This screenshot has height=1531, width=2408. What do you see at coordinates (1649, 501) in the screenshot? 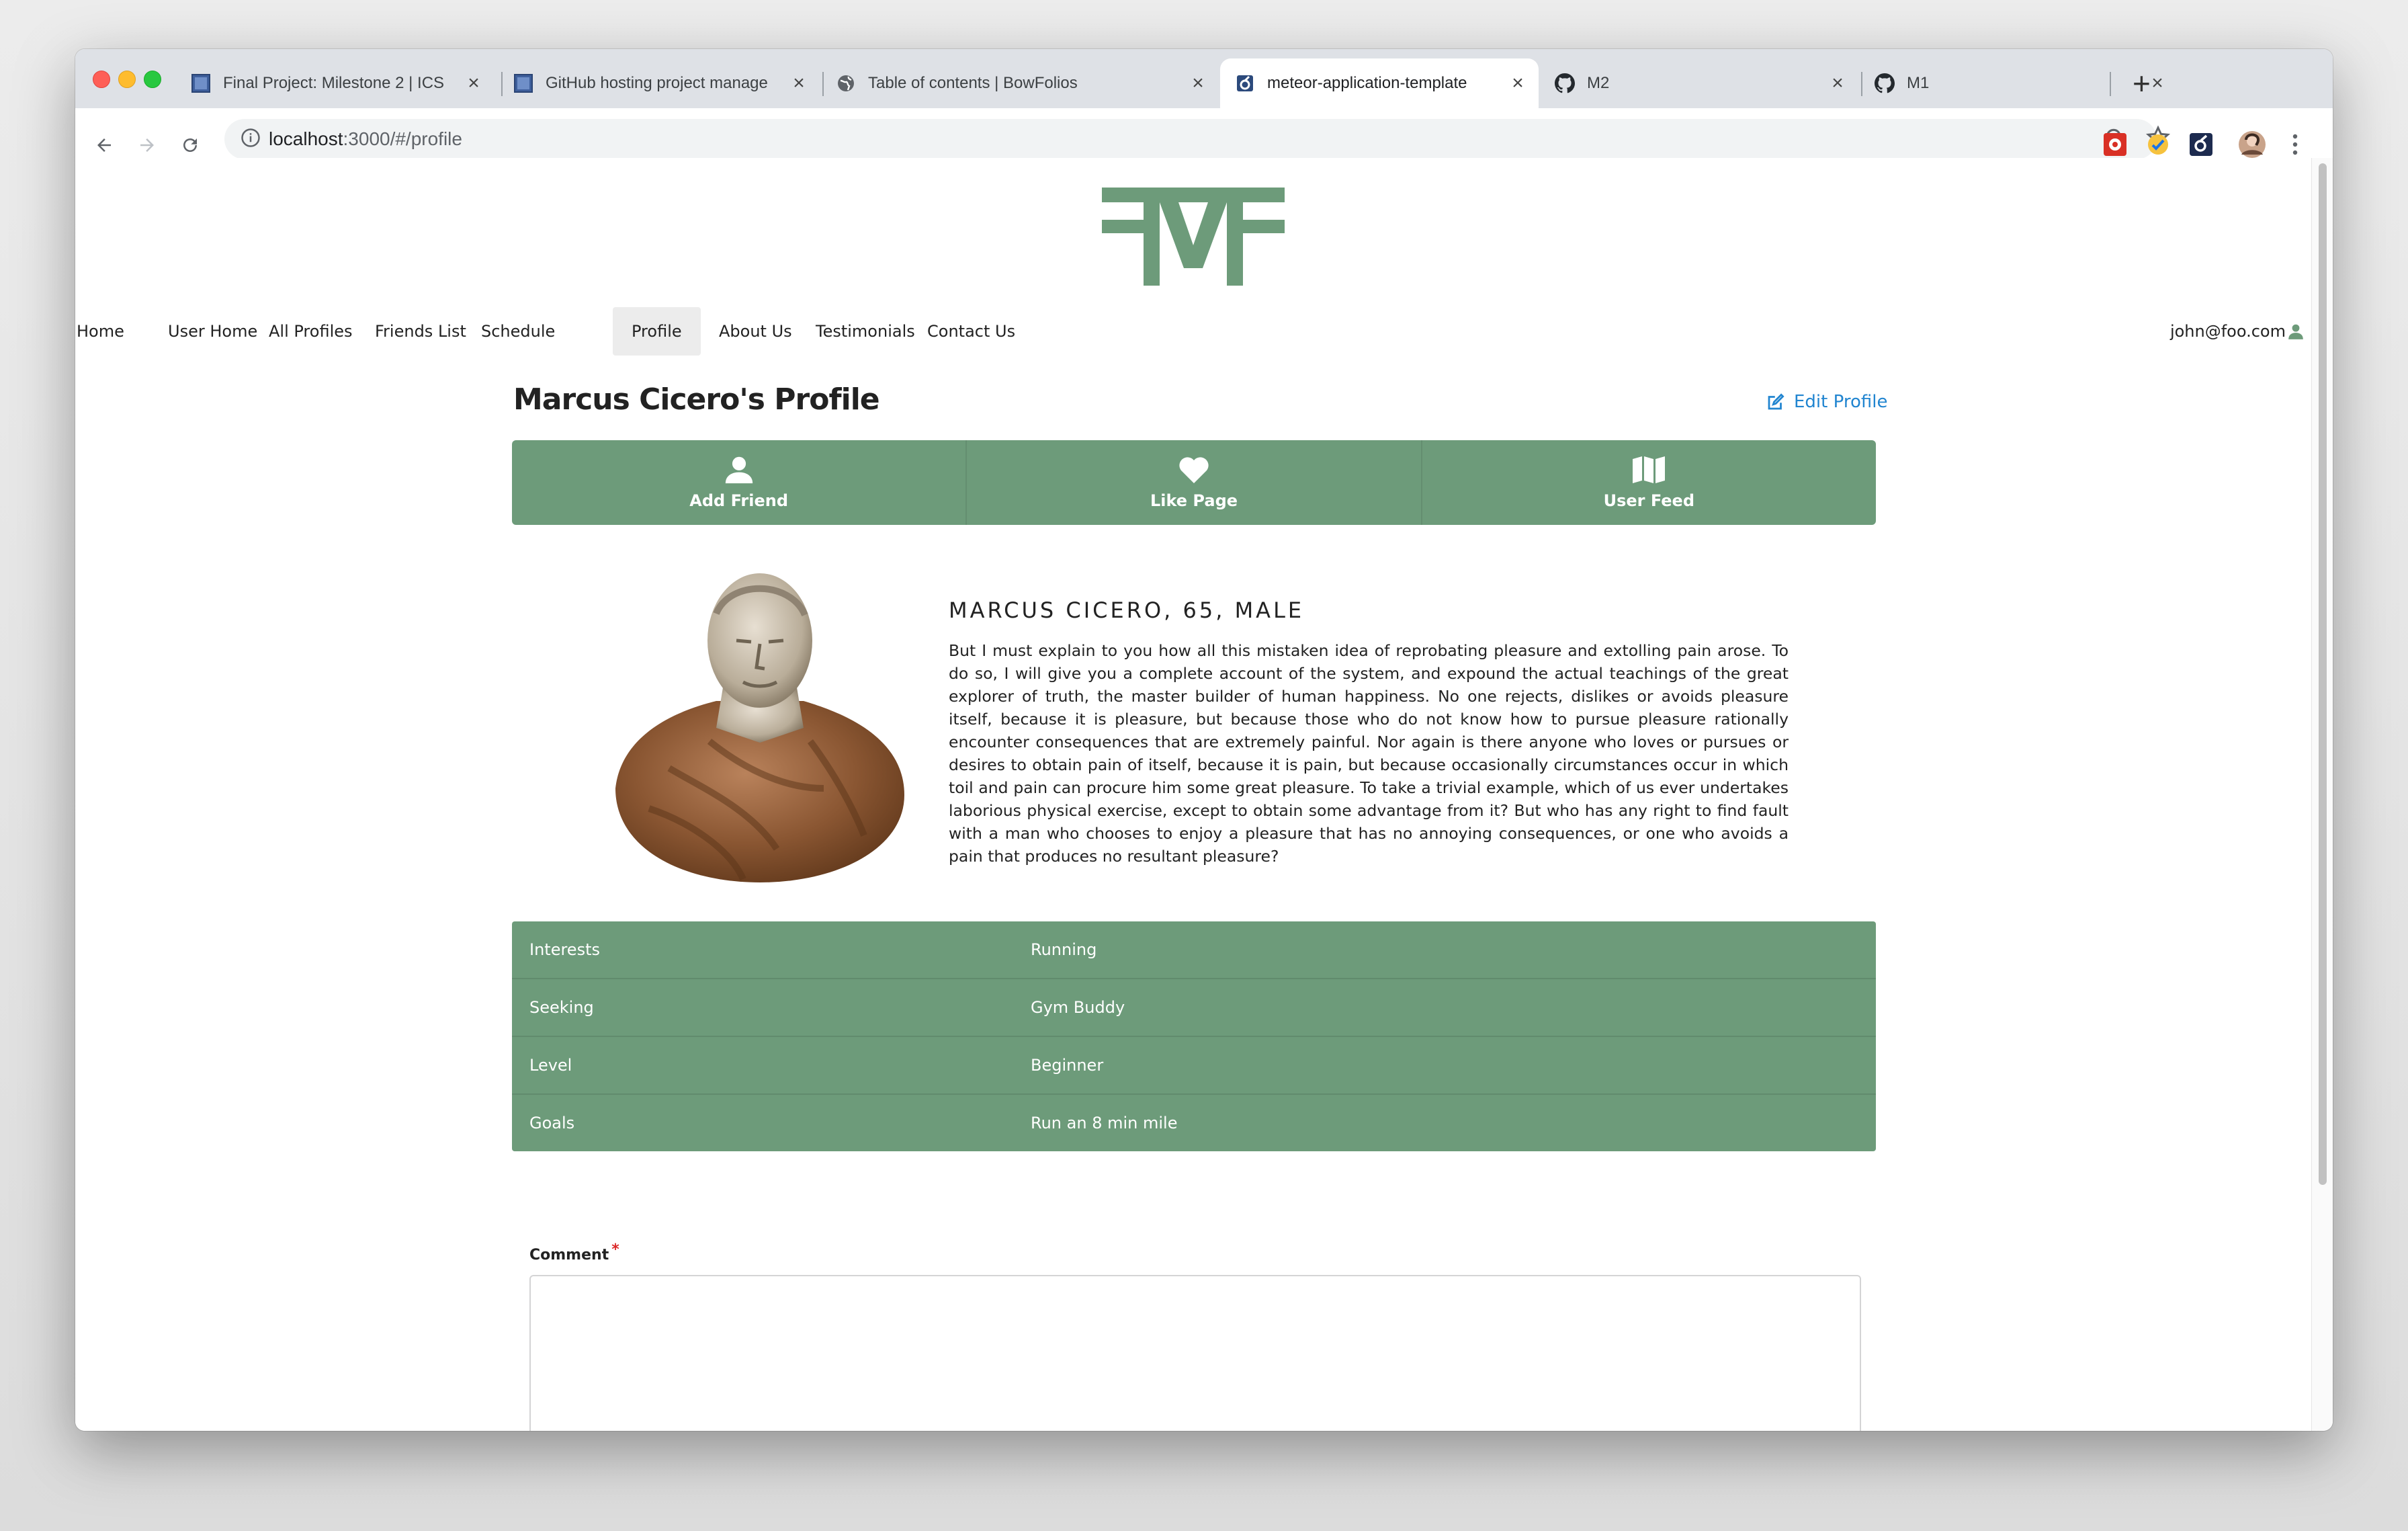
I see `user-feed-label: User Feed` at bounding box center [1649, 501].